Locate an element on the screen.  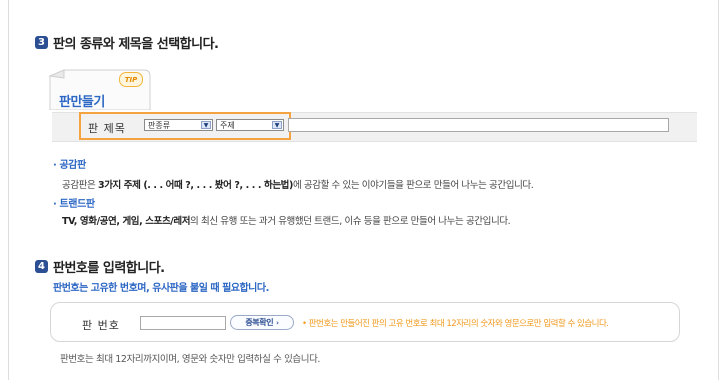
step-3-number: 3 is located at coordinates (41, 42).